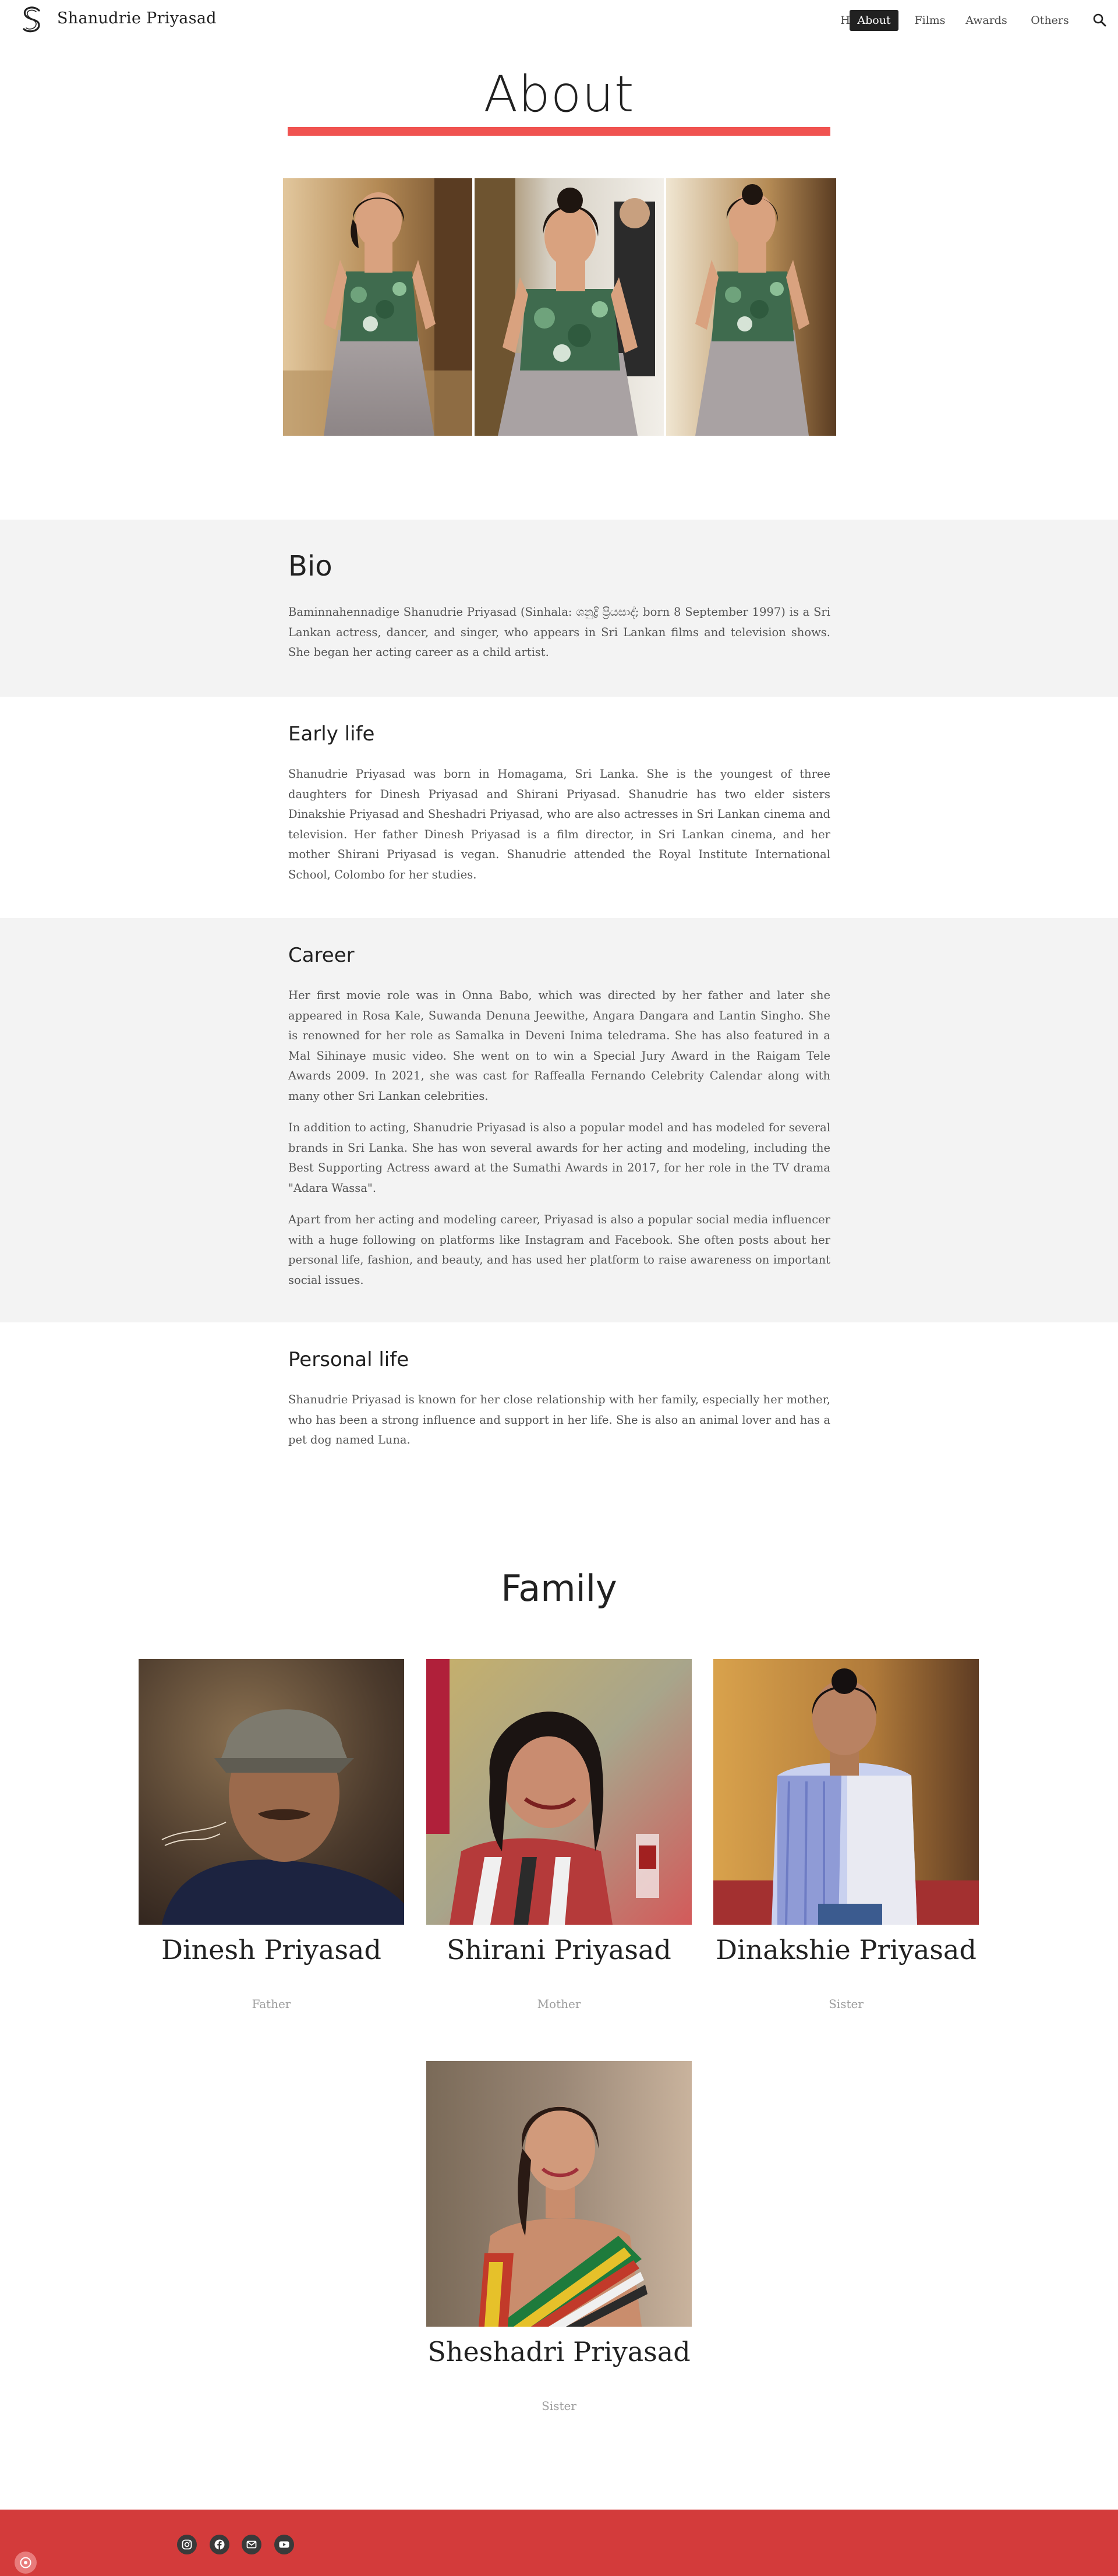 The image size is (1118, 2576). What do you see at coordinates (32, 19) in the screenshot?
I see `site-logo-icon` at bounding box center [32, 19].